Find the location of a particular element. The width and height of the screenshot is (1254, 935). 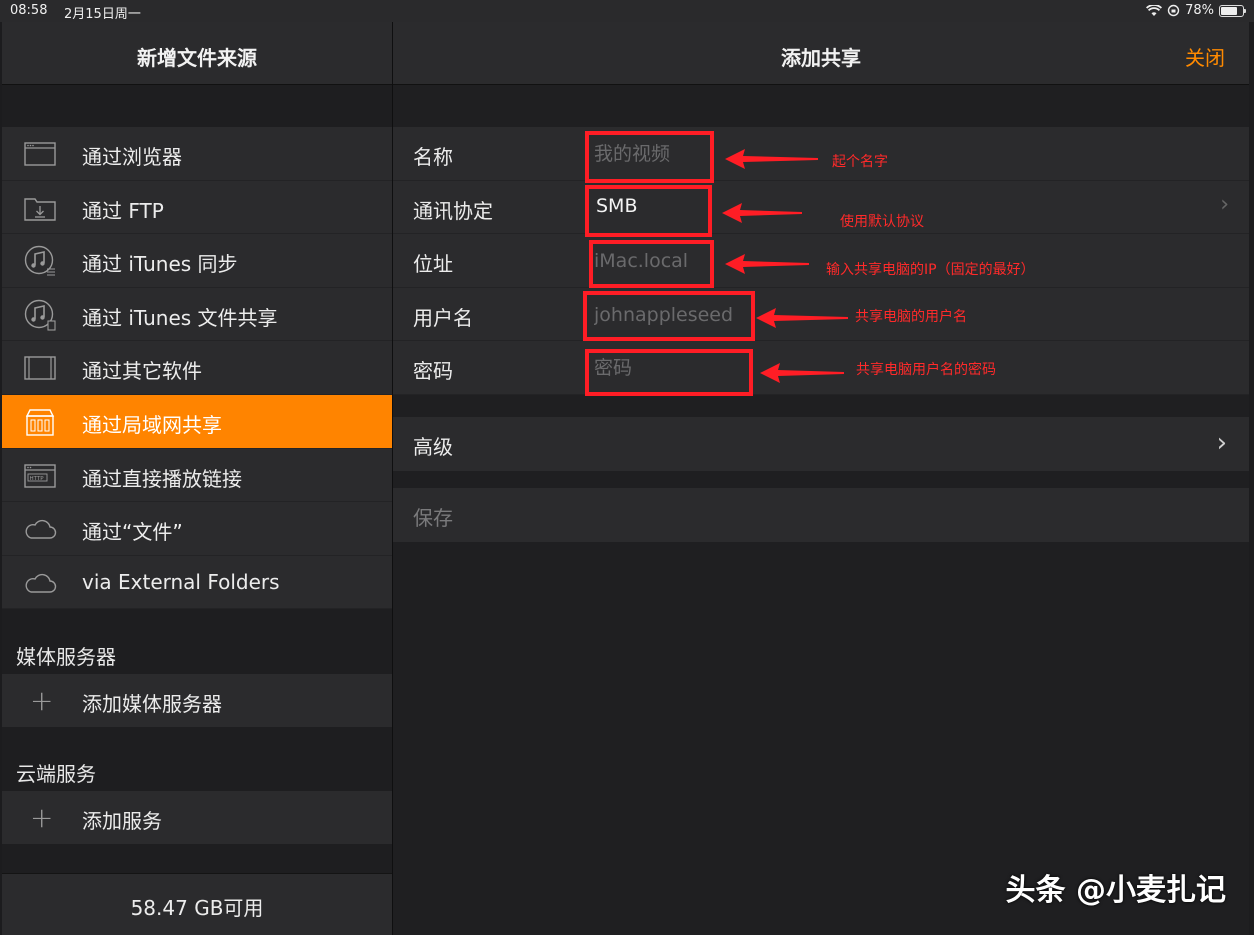

source-label: 通过直接播放链接 is located at coordinates (162, 478).